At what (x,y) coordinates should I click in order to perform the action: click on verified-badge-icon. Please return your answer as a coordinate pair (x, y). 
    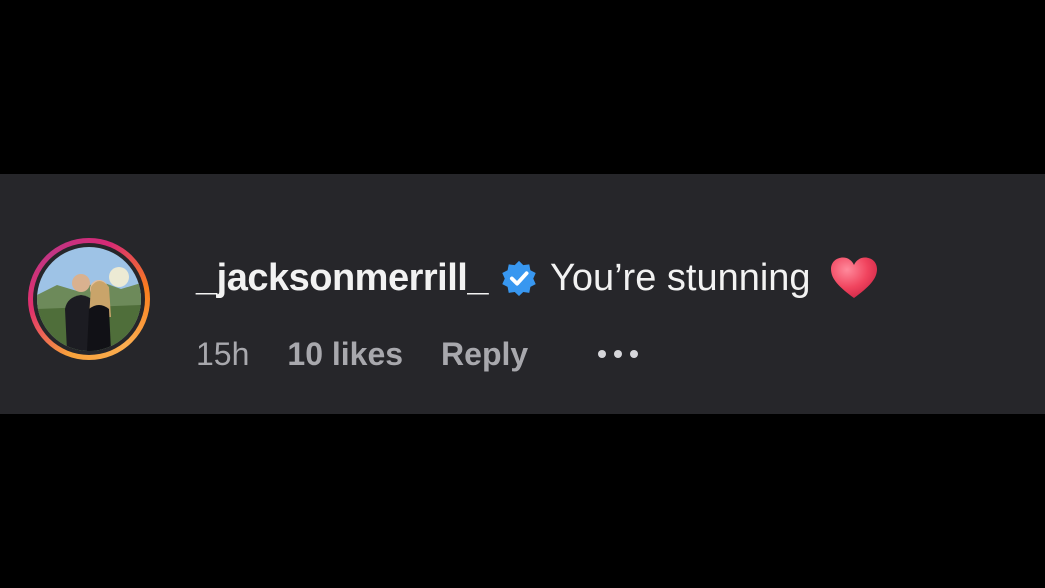
    Looking at the image, I should click on (519, 278).